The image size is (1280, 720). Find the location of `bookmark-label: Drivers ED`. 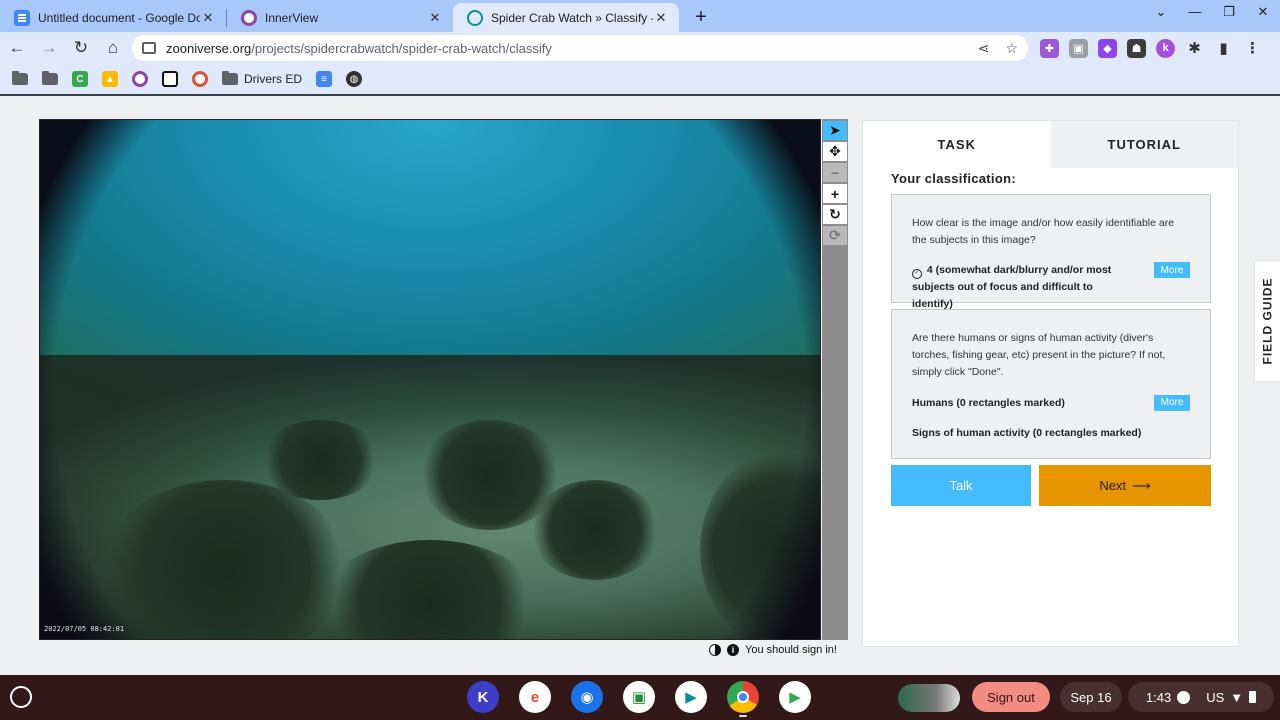

bookmark-label: Drivers ED is located at coordinates (273, 79).